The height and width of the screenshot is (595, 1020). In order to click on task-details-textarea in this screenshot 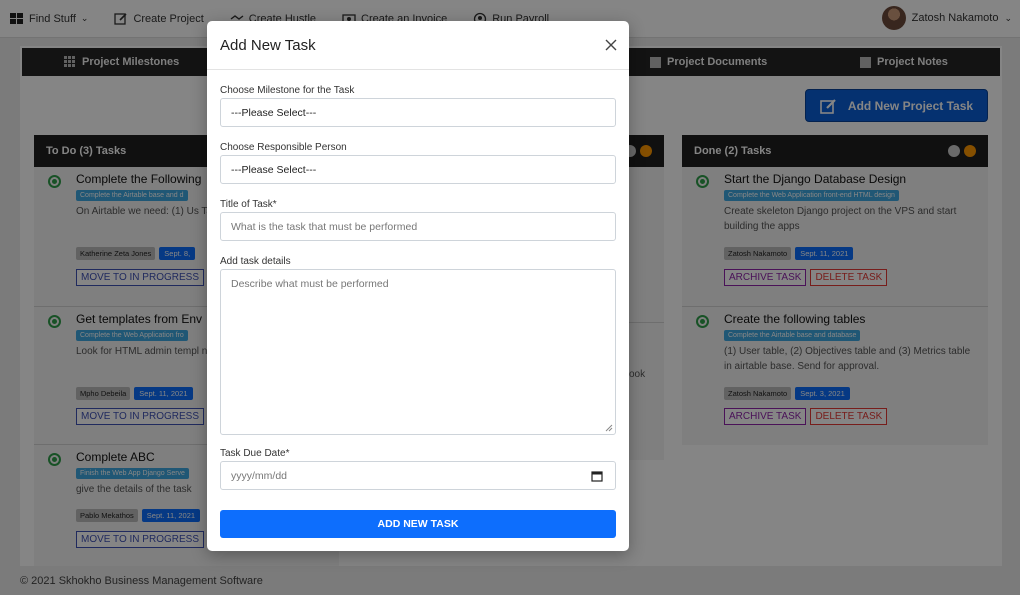, I will do `click(418, 352)`.